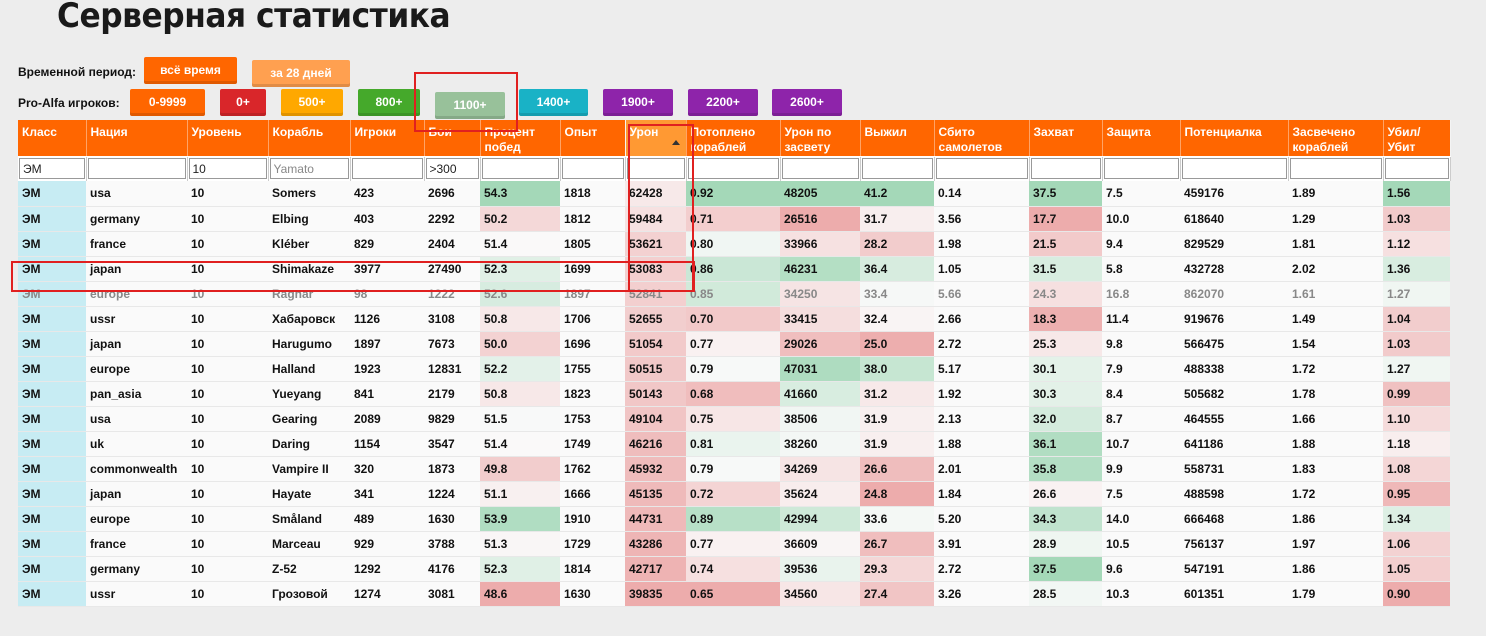  Describe the element at coordinates (733, 138) in the screenshot. I see `col-header-sunk: Потоплено кораблей` at that location.